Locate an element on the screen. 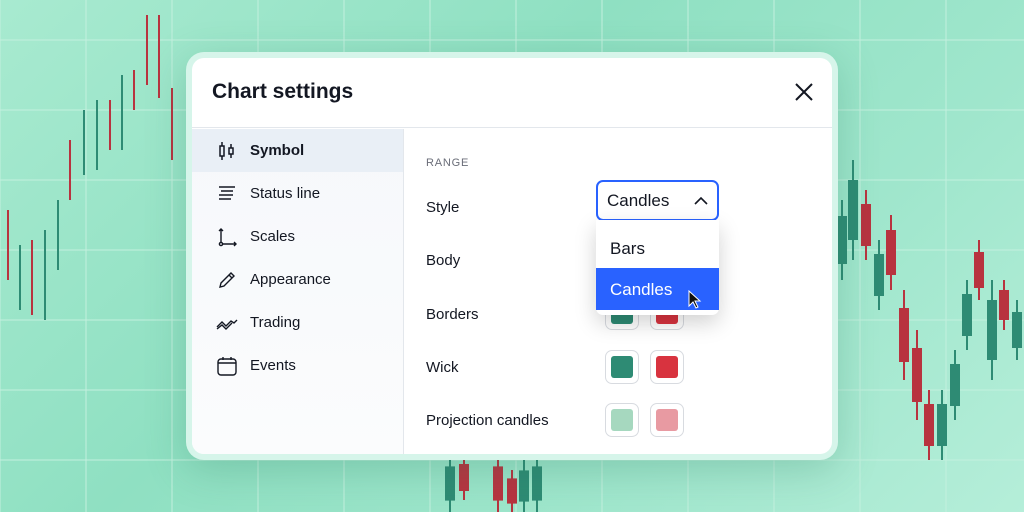 Image resolution: width=1024 pixels, height=512 pixels. sidebar-item-label: Trading is located at coordinates (275, 322).